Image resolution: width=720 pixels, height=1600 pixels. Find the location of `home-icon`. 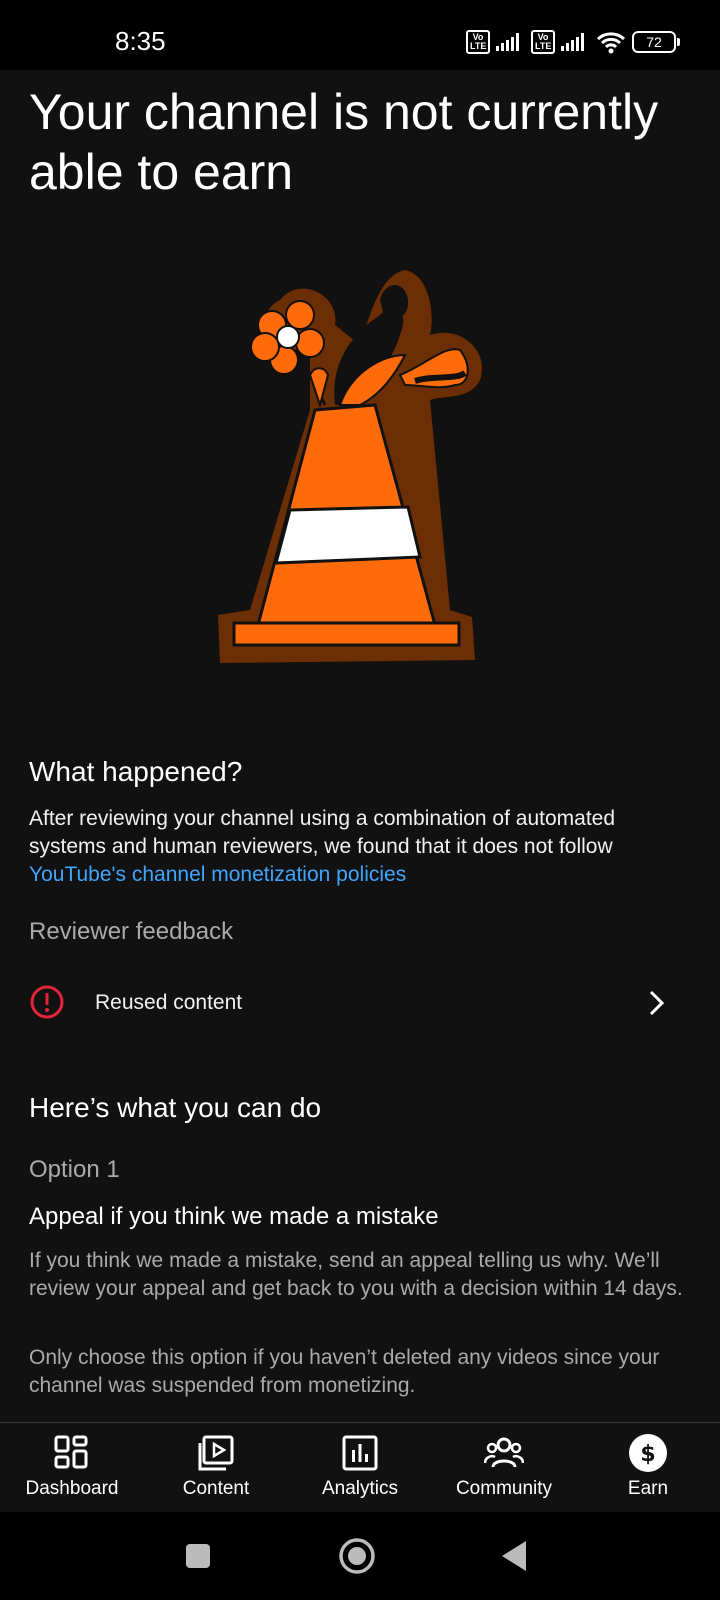

home-icon is located at coordinates (357, 1556).